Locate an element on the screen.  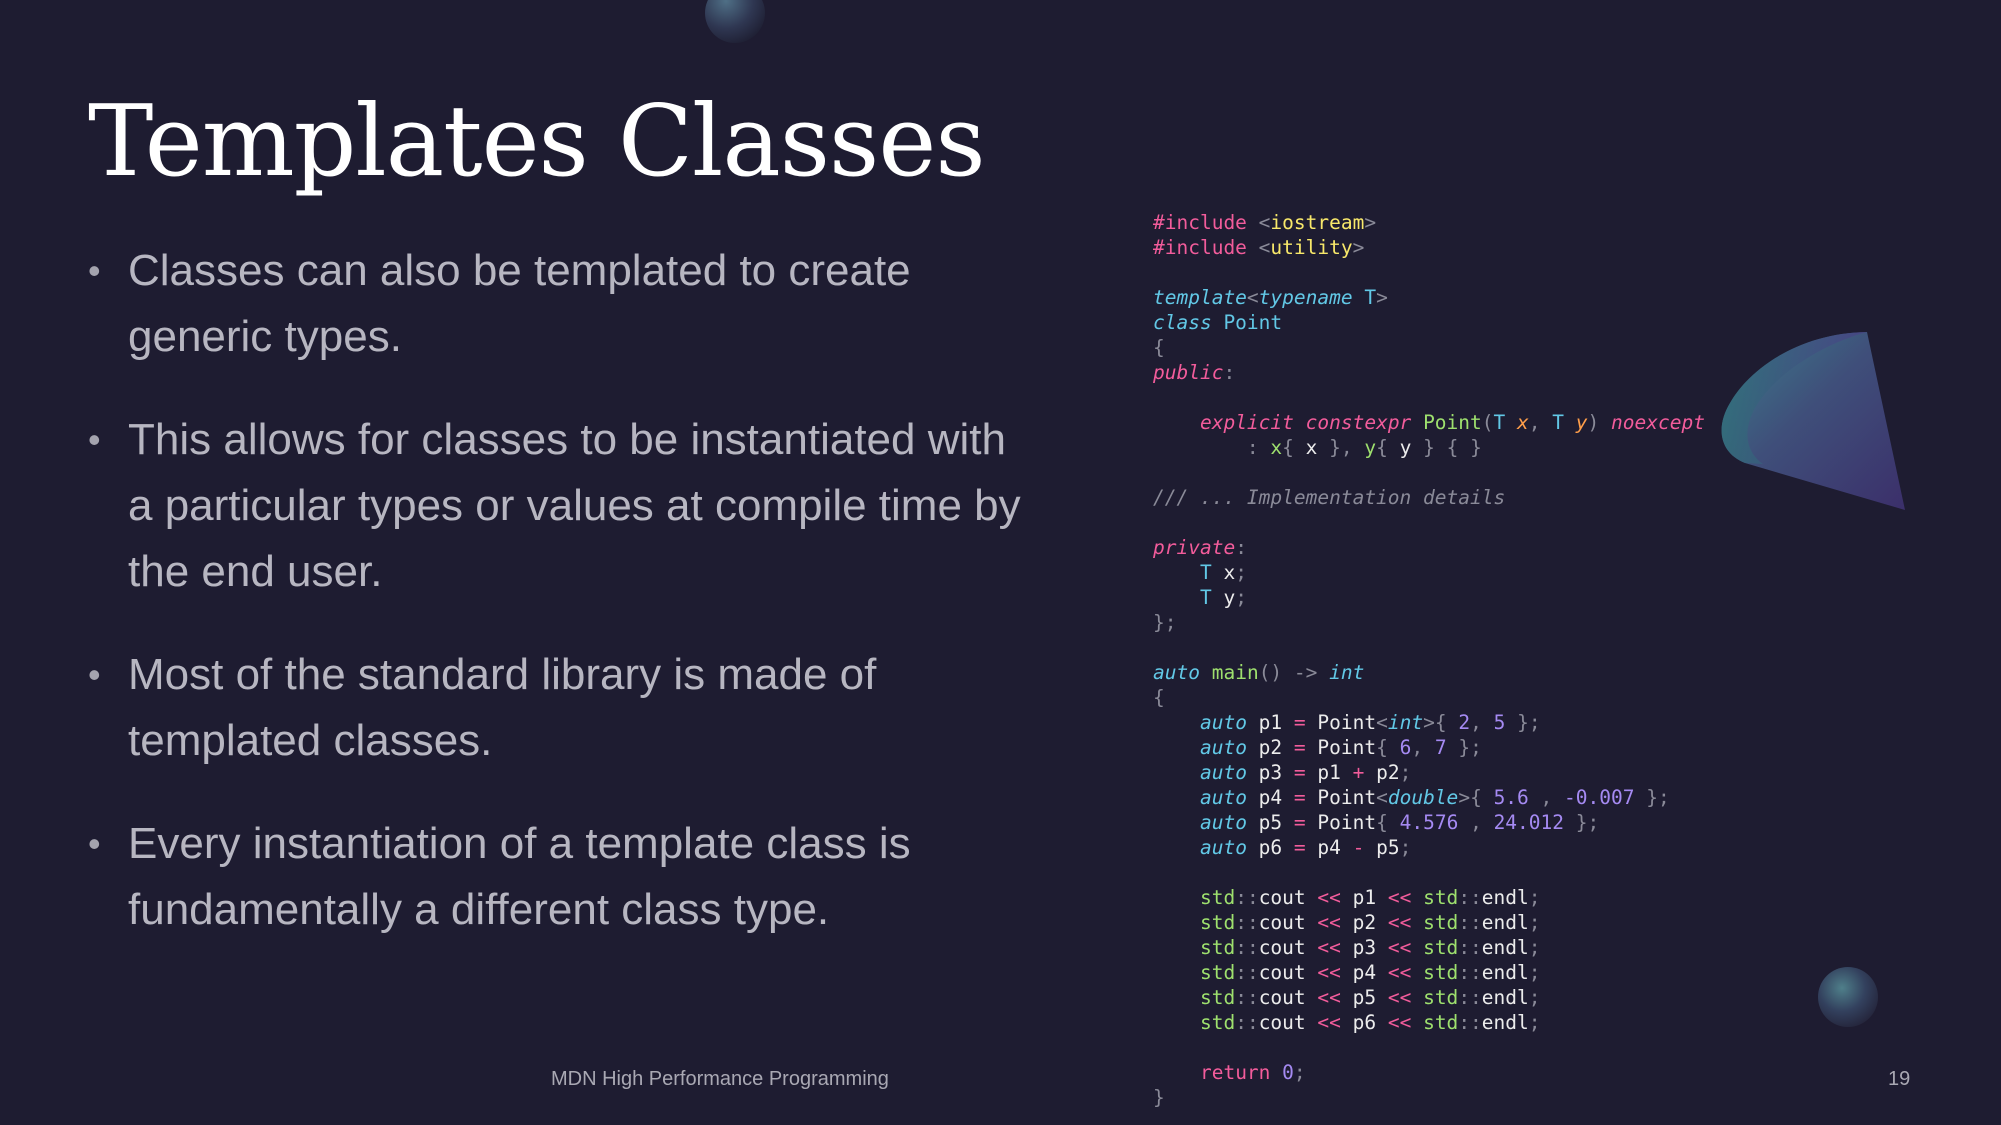
code-token: noexcept is located at coordinates (1658, 422).